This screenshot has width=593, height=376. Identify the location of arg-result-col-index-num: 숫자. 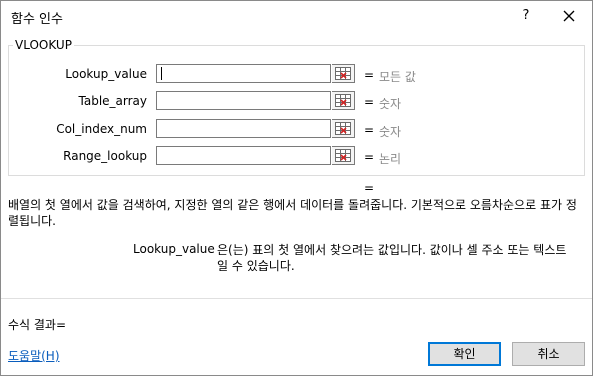
(390, 132).